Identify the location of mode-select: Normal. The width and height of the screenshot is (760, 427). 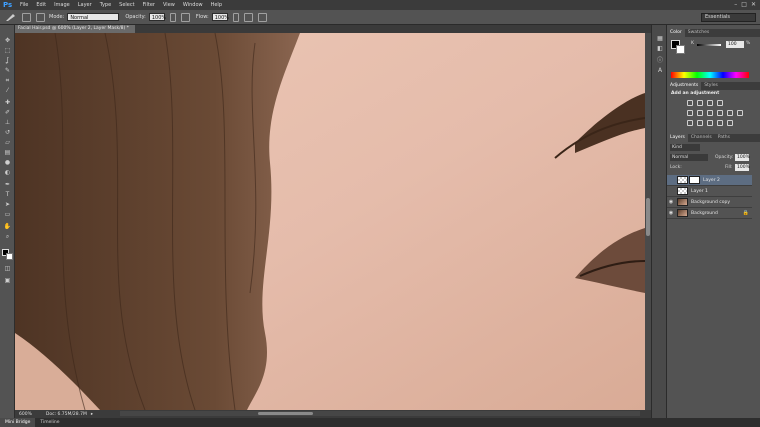
(93, 17).